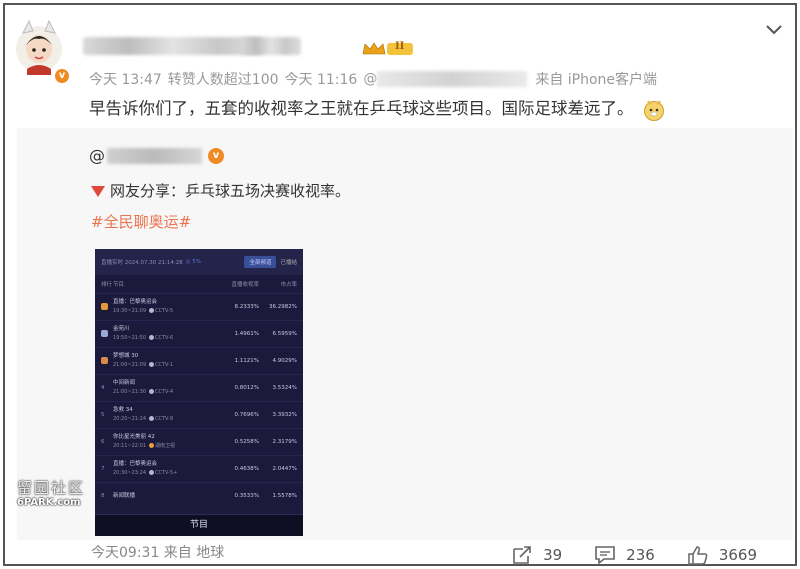 This screenshot has height=569, width=800. I want to click on program-name: 你比星光美丽 42, so click(134, 437).